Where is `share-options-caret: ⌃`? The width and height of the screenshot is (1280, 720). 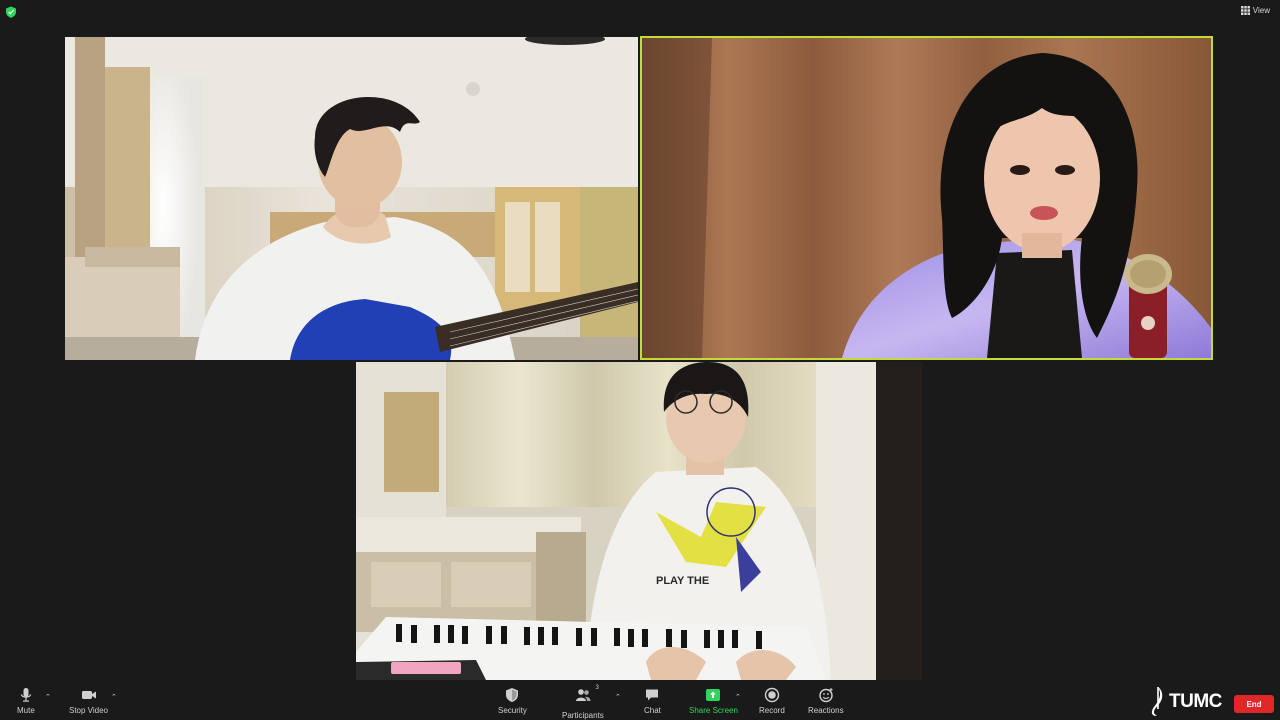
share-options-caret: ⌃ is located at coordinates (738, 697).